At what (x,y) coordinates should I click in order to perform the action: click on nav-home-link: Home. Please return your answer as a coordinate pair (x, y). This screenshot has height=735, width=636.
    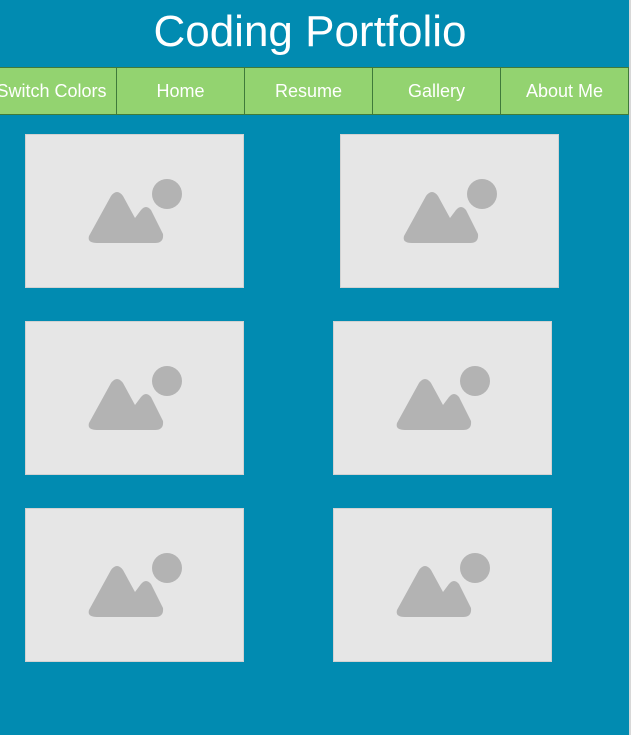
    Looking at the image, I should click on (181, 91).